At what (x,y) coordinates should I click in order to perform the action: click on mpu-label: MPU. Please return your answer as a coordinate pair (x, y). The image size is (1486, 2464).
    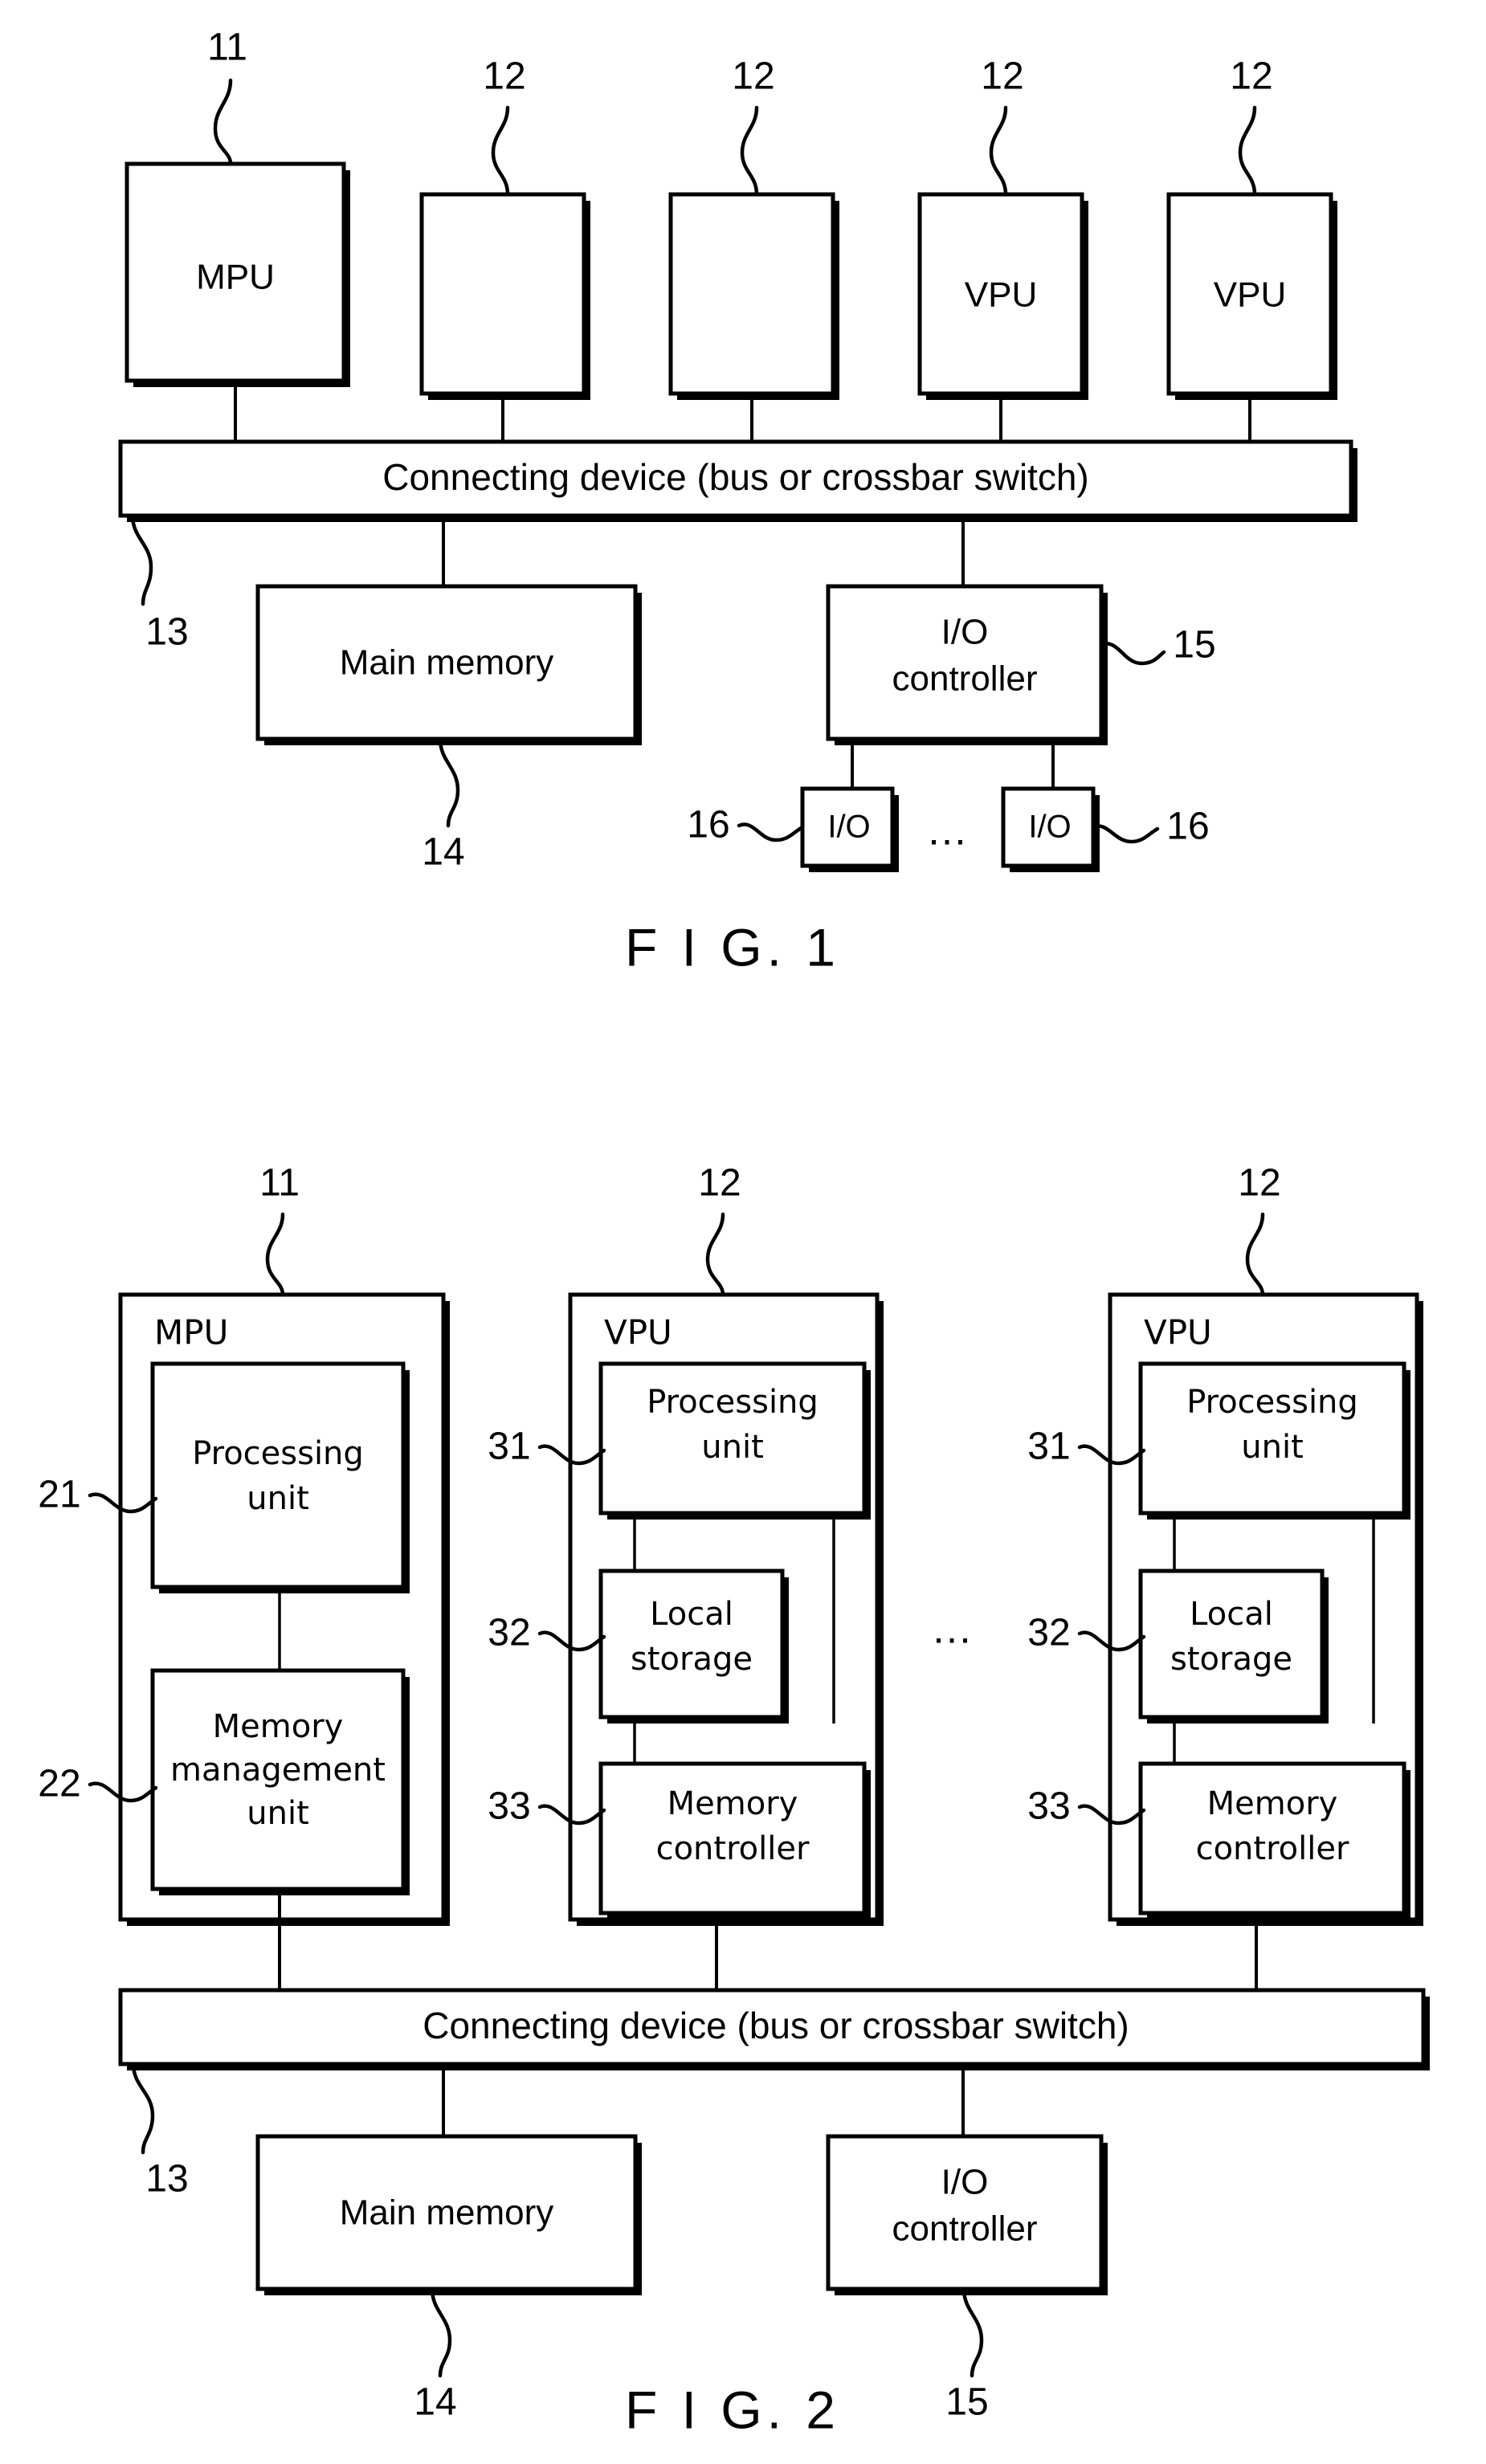
    Looking at the image, I should click on (235, 277).